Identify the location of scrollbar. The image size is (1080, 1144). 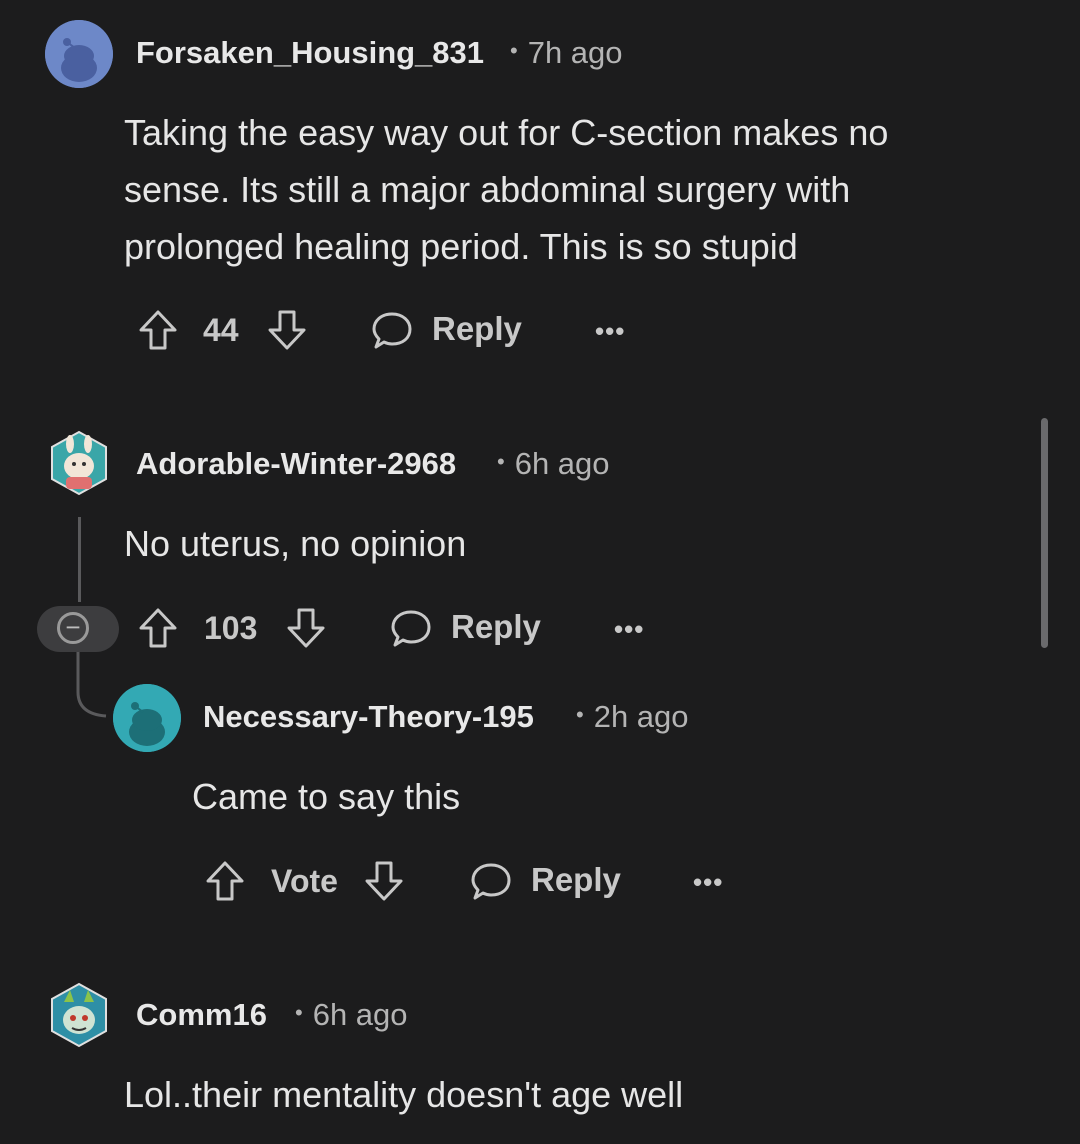
(1044, 533).